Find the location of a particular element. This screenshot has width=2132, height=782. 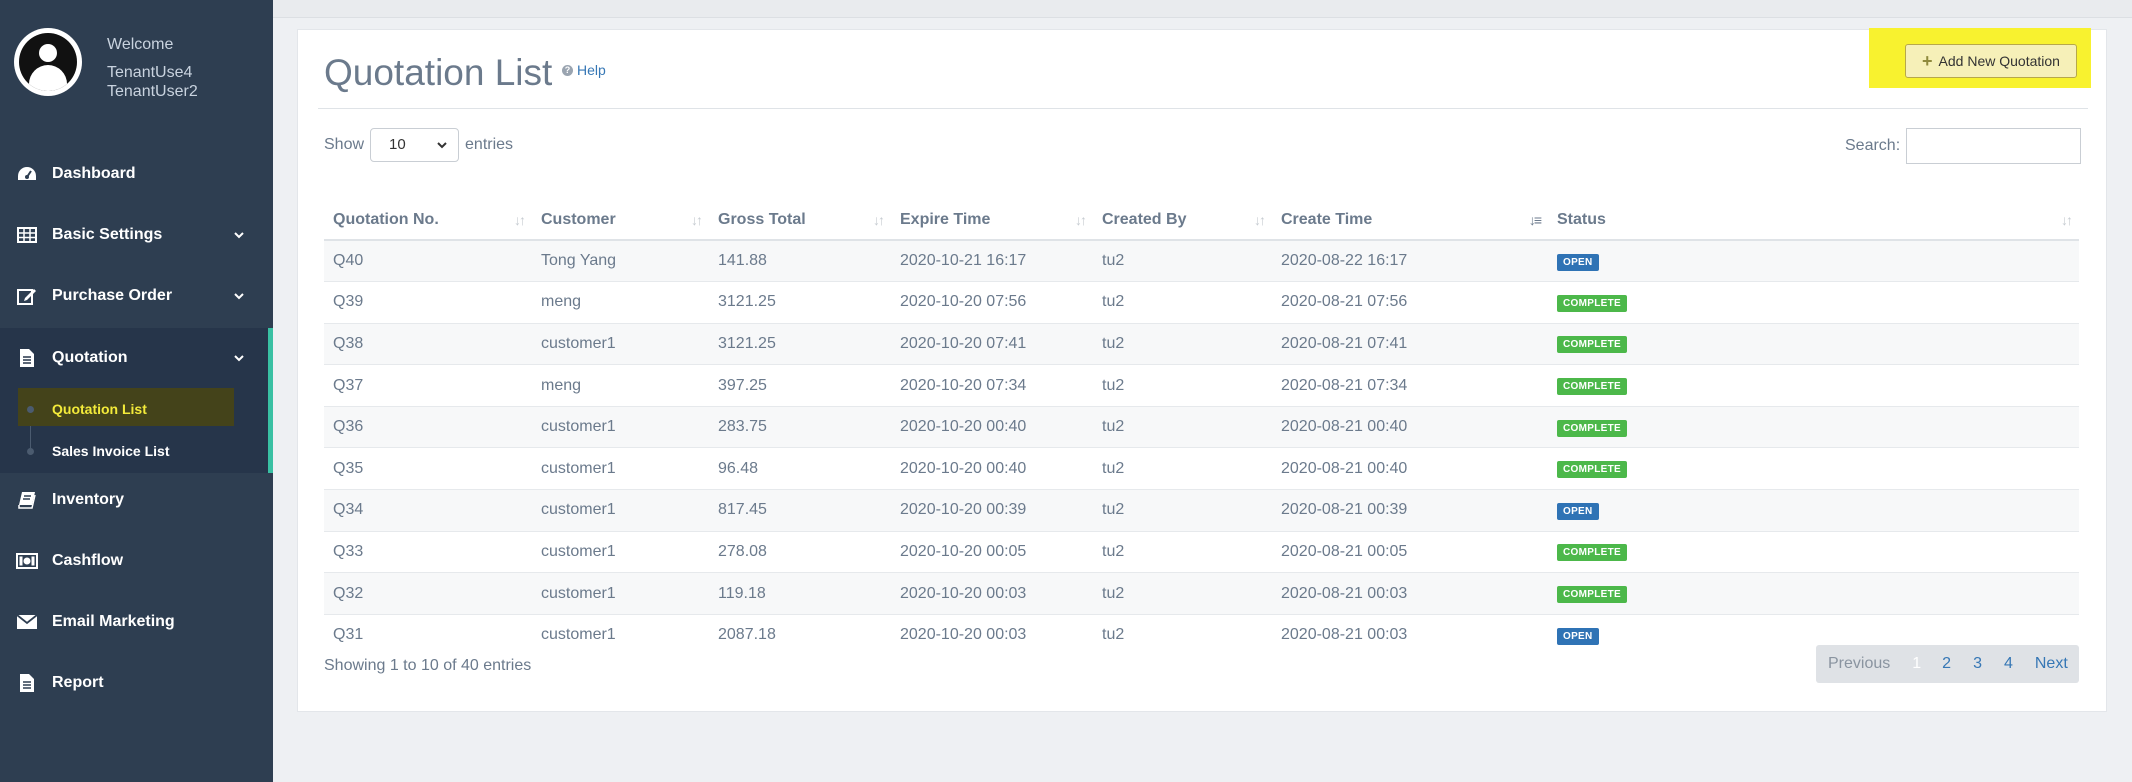

expire-time-cell: 2020-10-20 07:56 is located at coordinates (992, 302).